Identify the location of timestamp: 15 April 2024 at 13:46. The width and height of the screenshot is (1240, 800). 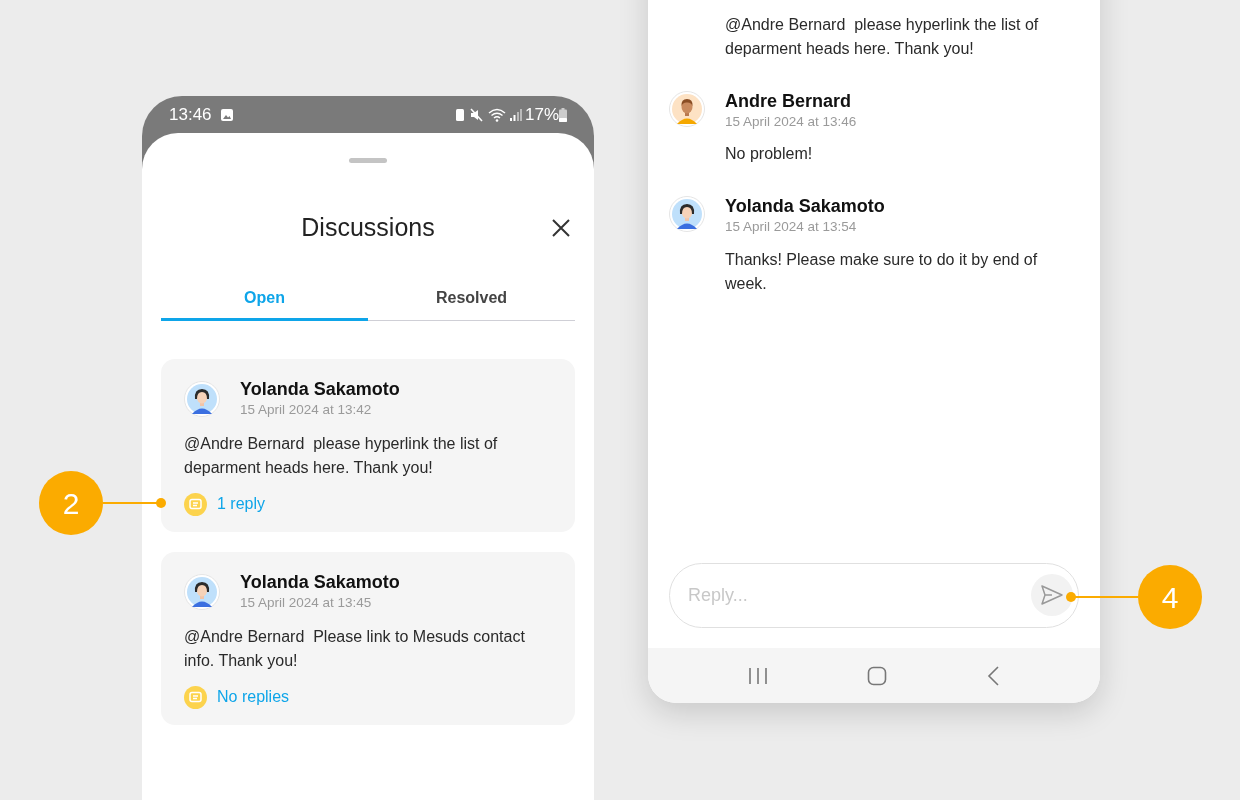
(791, 122).